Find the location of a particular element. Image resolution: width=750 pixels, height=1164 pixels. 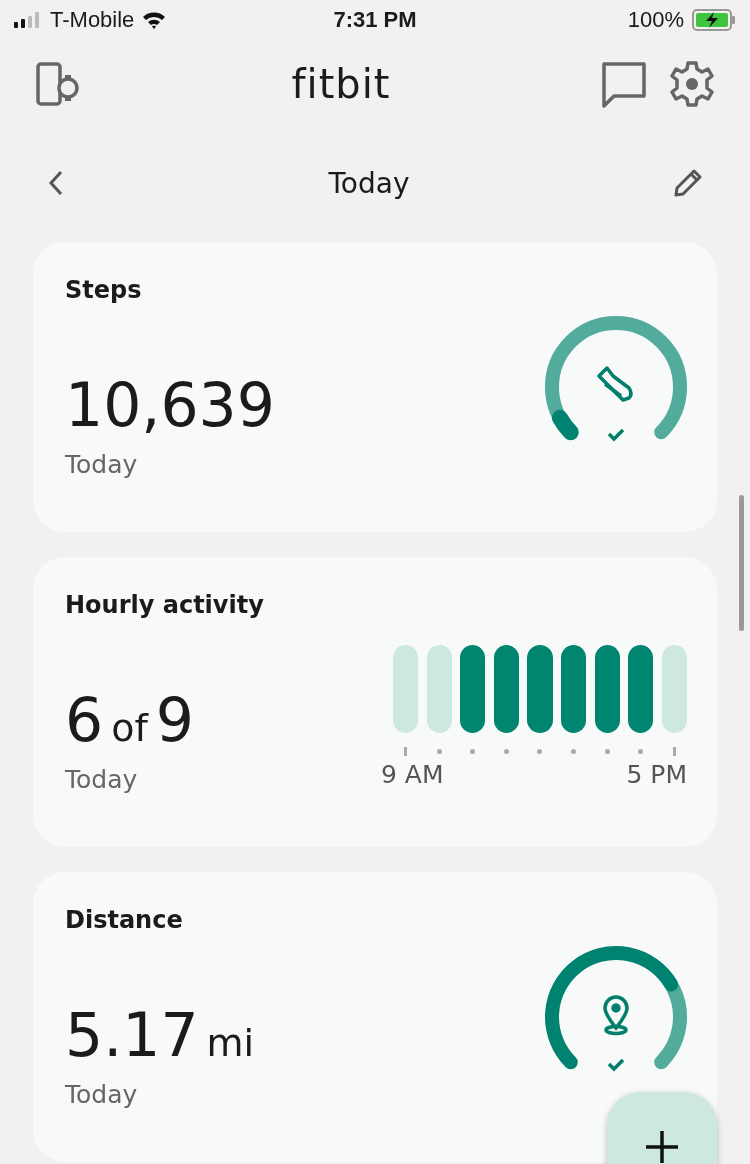

devices-icon is located at coordinates (58, 84).